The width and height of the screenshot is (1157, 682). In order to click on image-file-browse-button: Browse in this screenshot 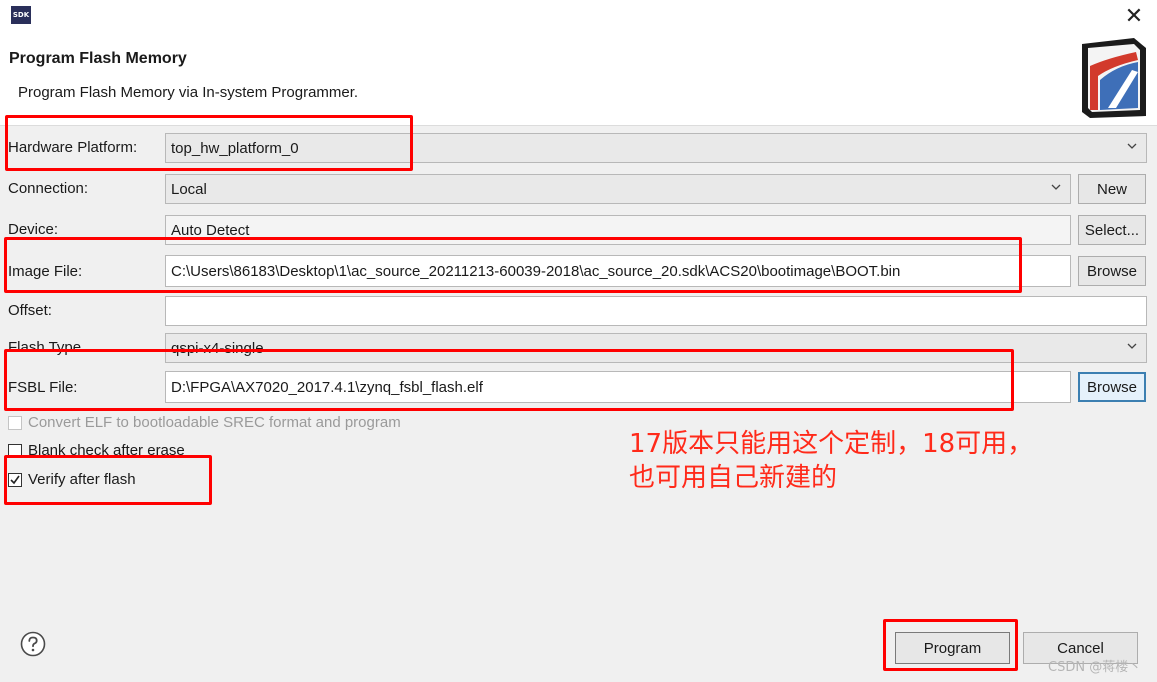, I will do `click(1112, 271)`.